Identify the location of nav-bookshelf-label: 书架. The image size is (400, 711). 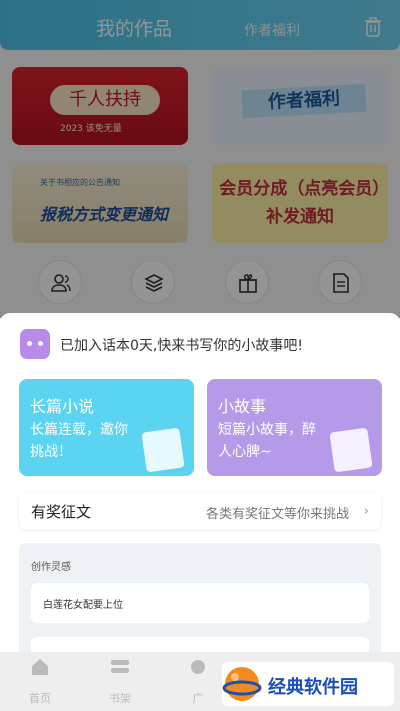
(120, 698).